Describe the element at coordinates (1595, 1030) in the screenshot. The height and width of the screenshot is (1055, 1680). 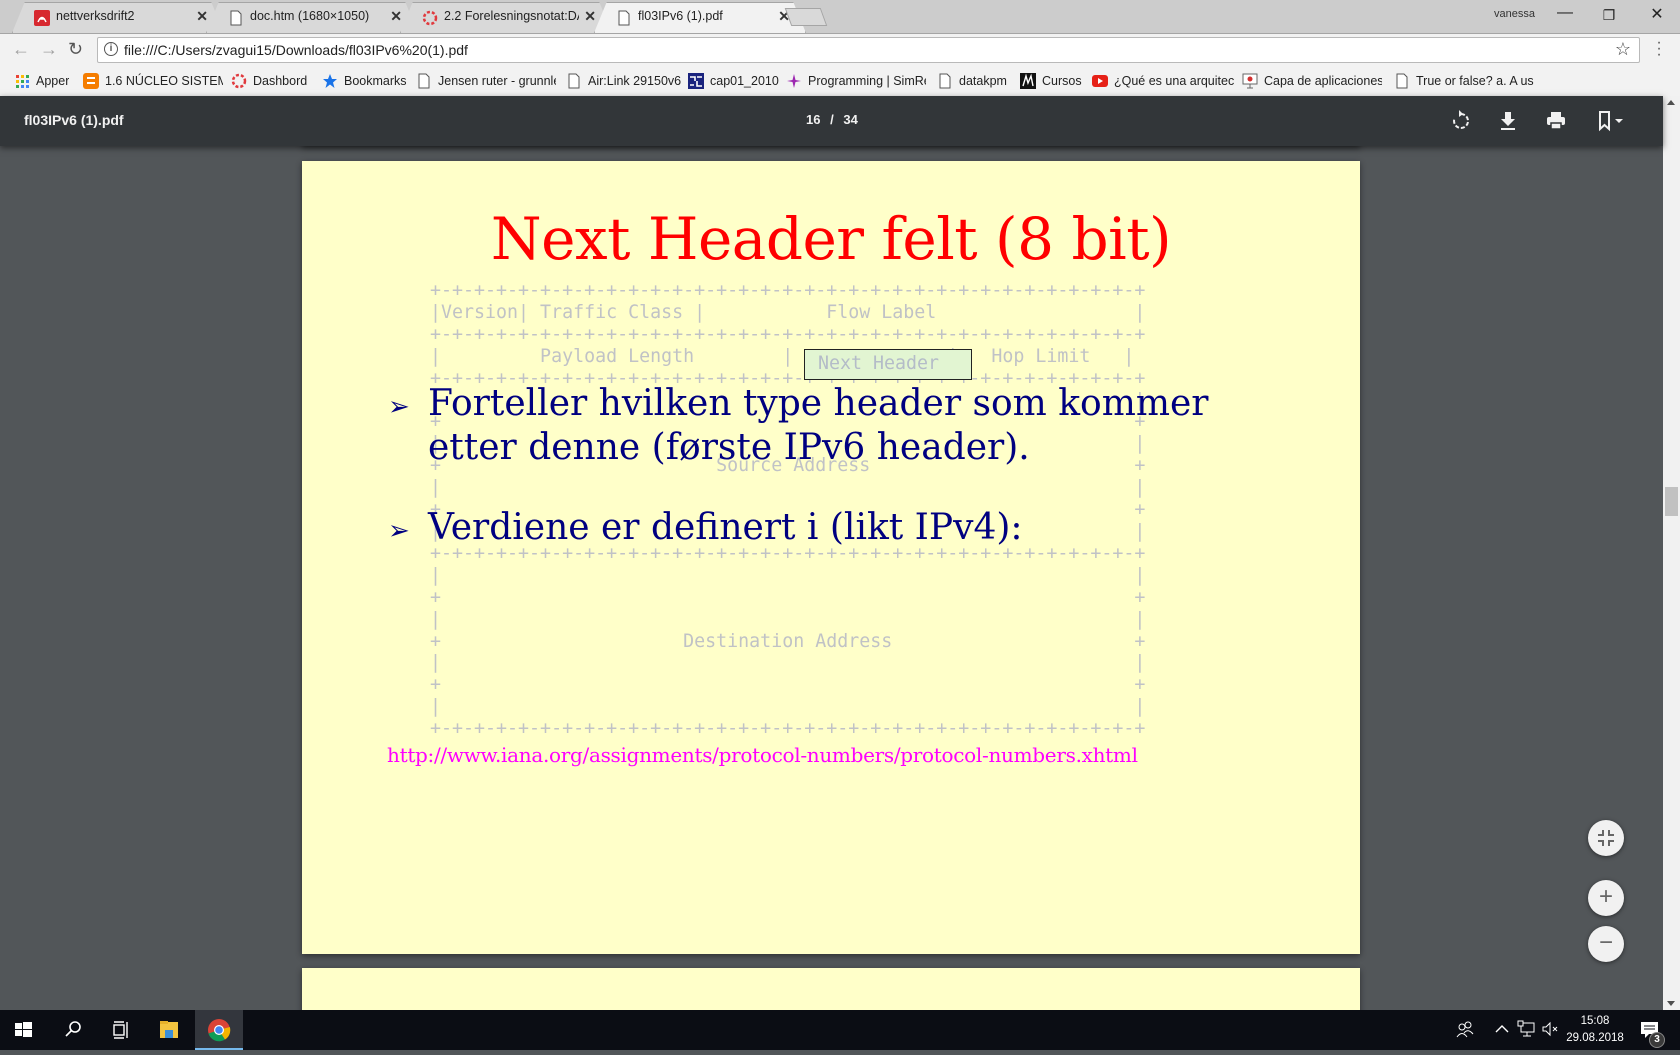
I see `system-clock: 15:08 29.08.2018` at that location.